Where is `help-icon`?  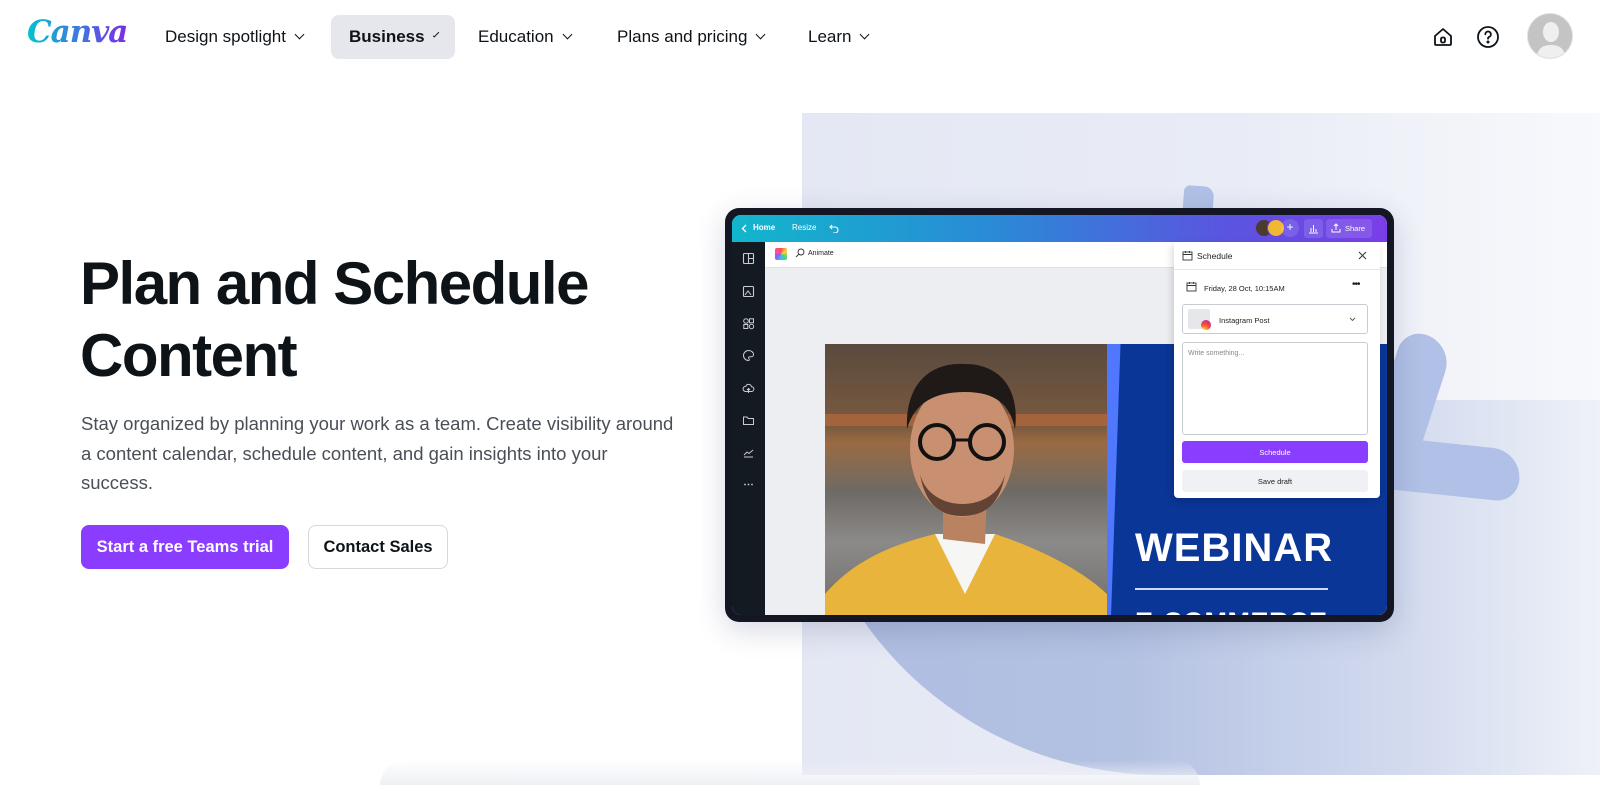 help-icon is located at coordinates (1488, 37).